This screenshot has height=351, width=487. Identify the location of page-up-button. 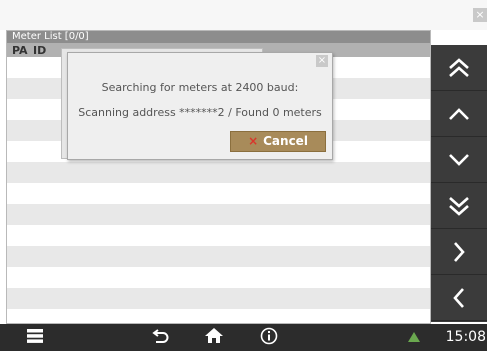
(459, 68).